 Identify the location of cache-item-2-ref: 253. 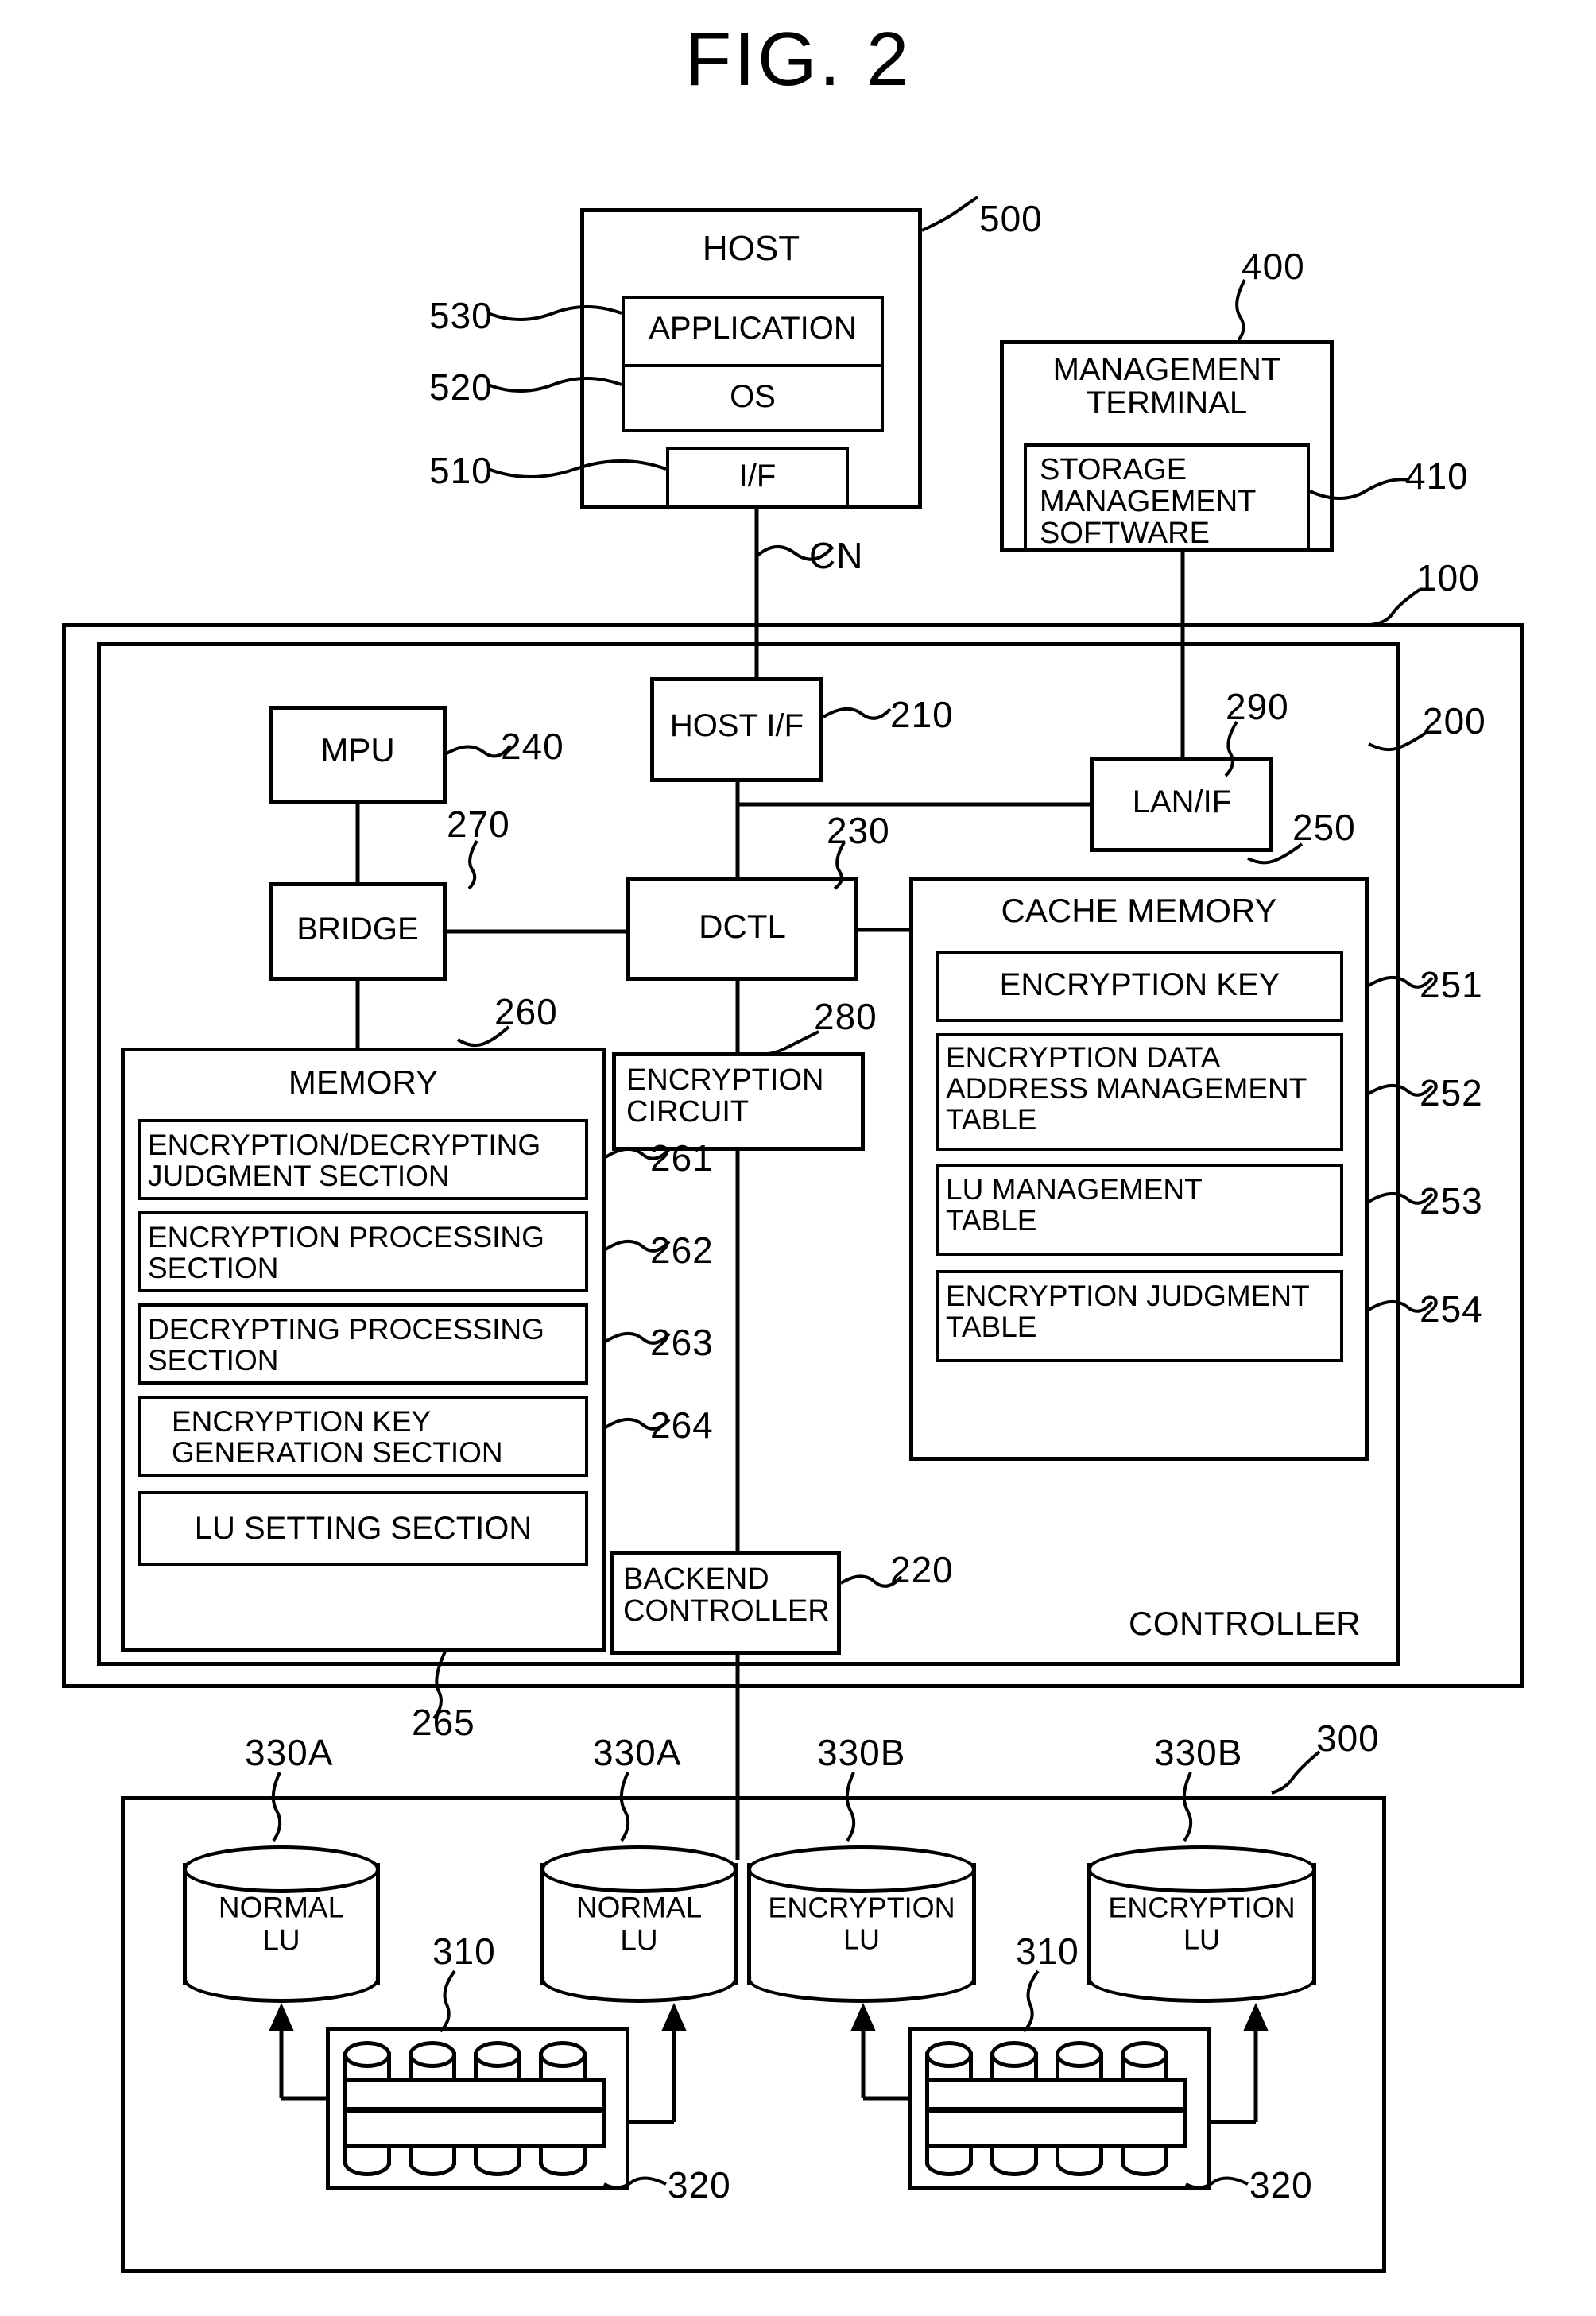
(1451, 1201).